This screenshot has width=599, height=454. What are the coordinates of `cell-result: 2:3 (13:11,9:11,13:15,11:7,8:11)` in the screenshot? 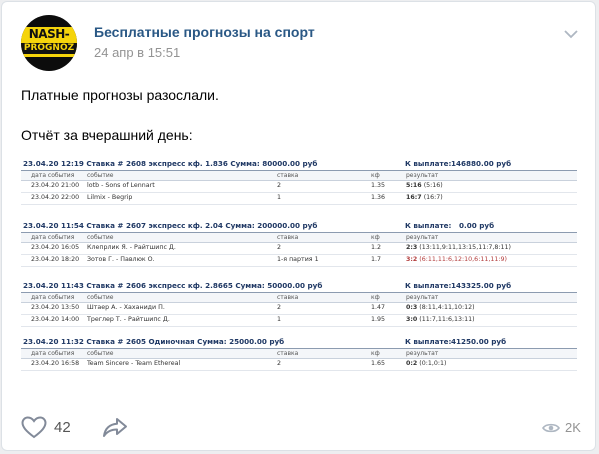 It's located at (458, 247).